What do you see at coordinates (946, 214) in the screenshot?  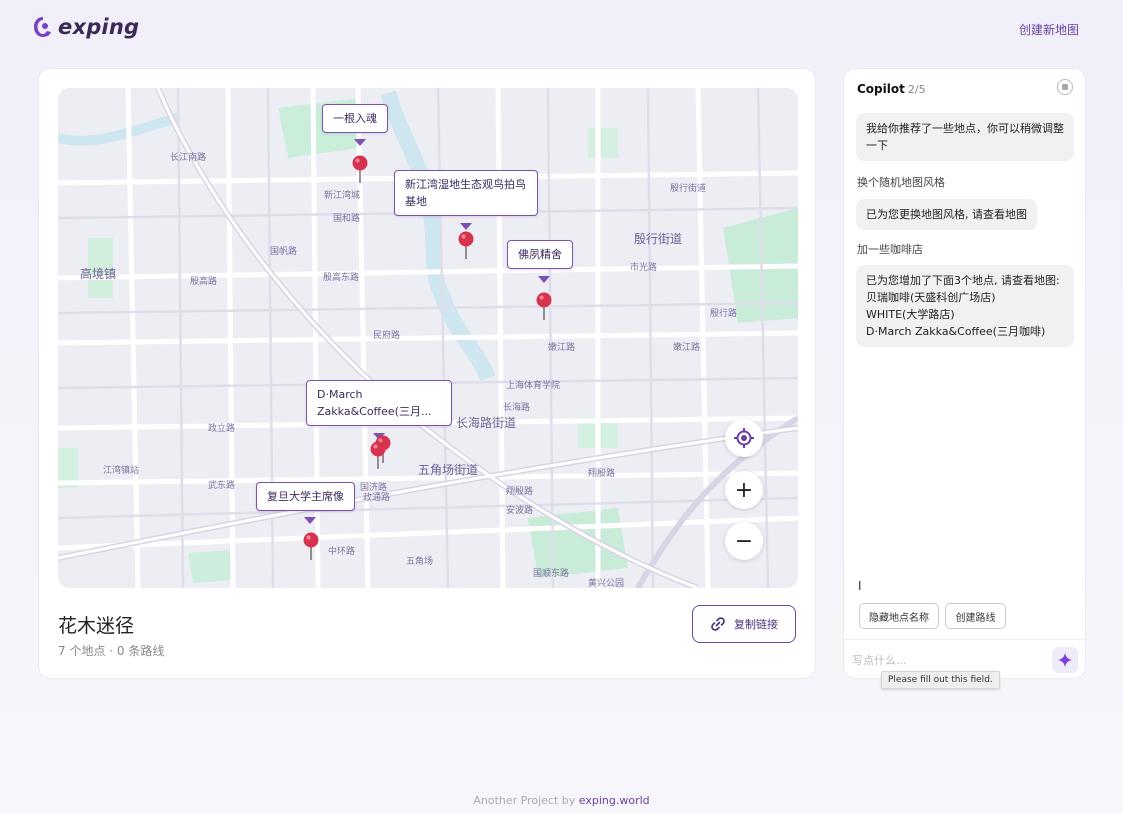 I see `assistant-message: 已为您更换地图风格, 请查看地图` at bounding box center [946, 214].